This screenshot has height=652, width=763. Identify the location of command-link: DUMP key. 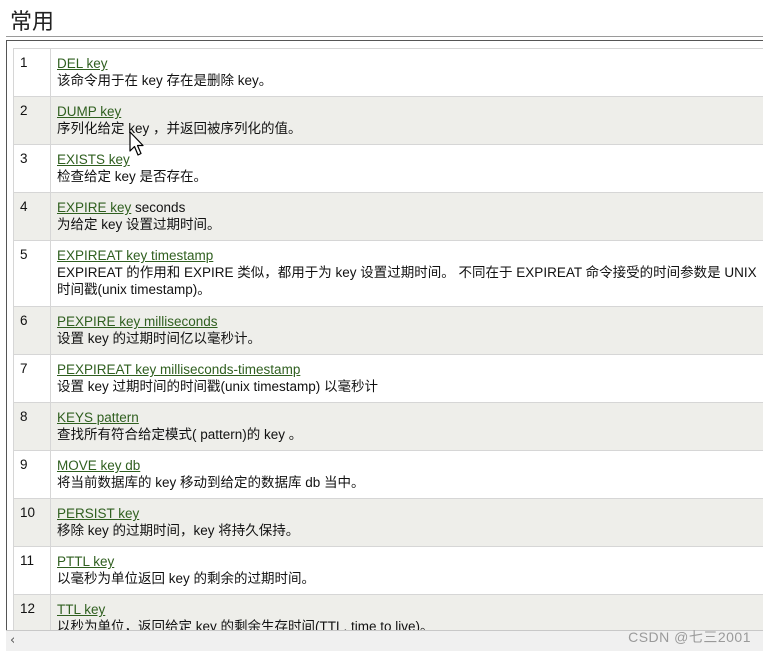
(89, 111).